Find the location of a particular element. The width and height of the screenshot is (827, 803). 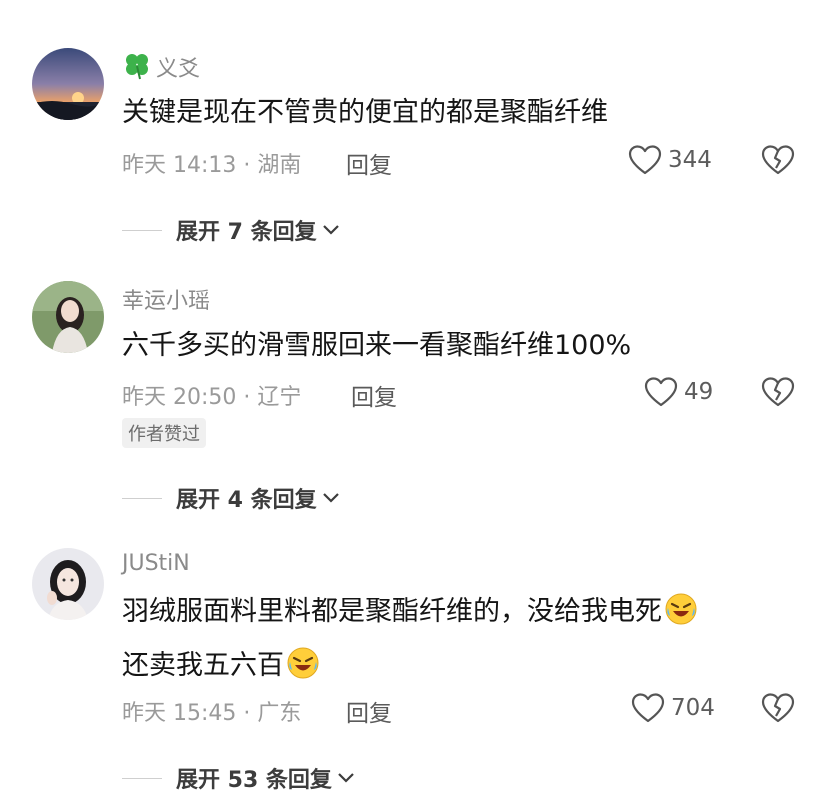

four-leaf-clover-icon is located at coordinates (137, 68).